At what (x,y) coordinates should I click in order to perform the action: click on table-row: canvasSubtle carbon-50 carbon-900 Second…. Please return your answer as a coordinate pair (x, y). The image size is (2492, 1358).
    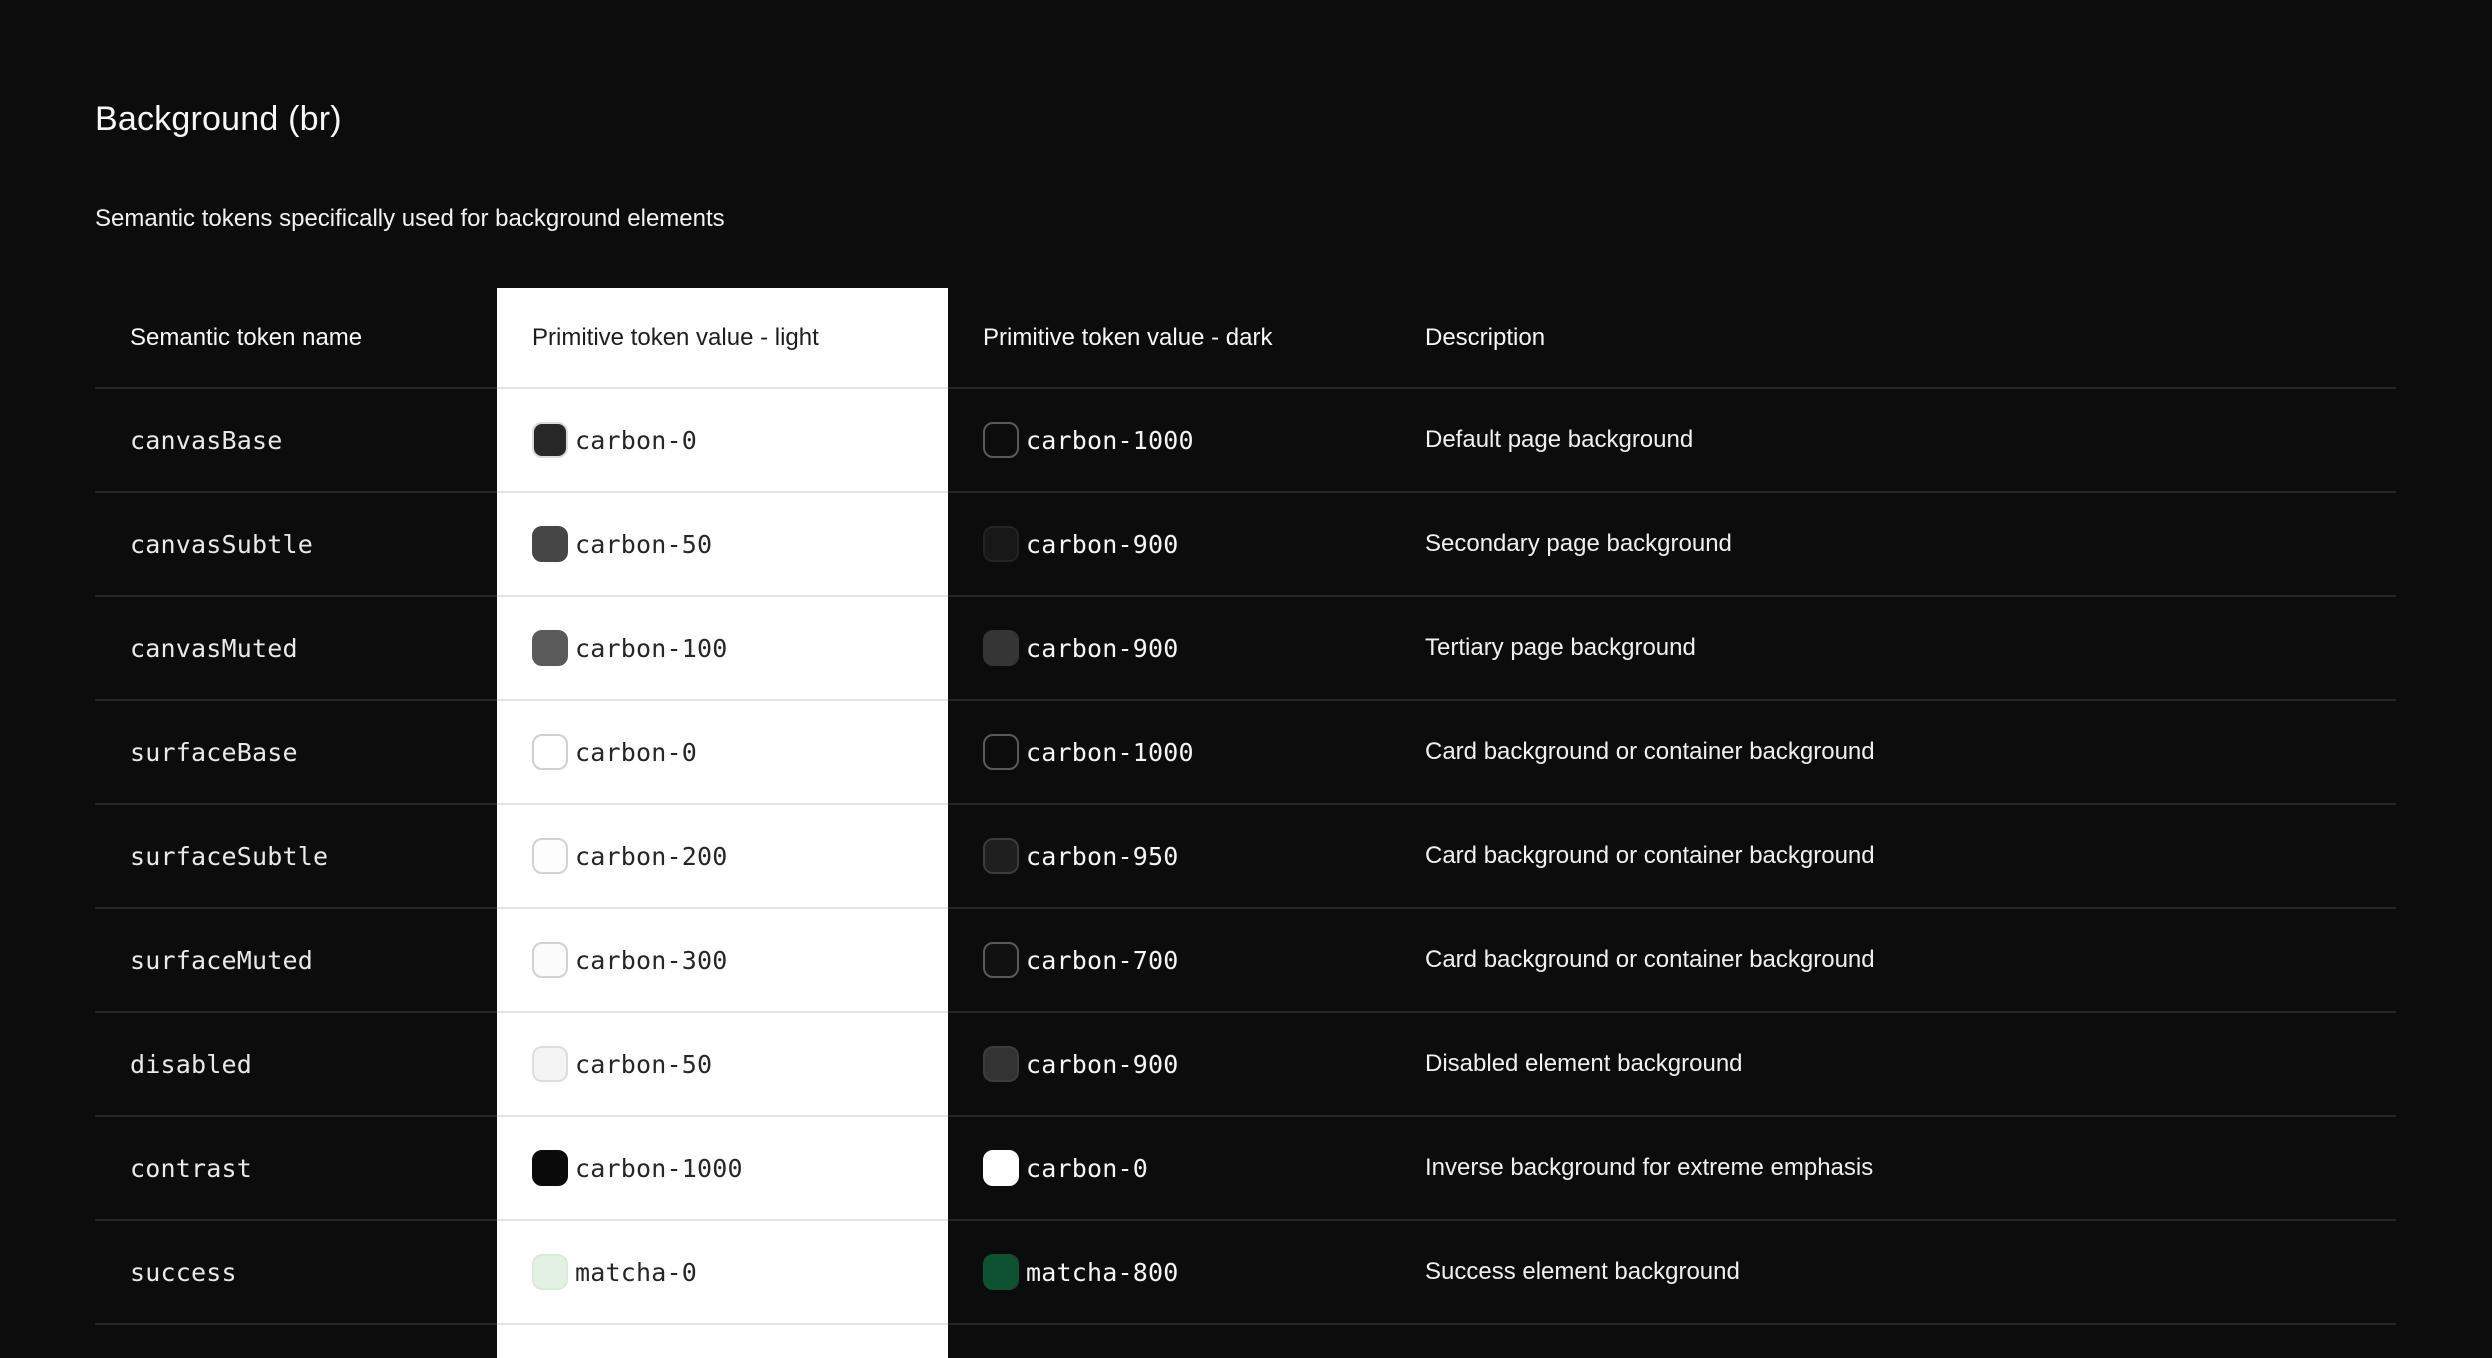
    Looking at the image, I should click on (1245, 545).